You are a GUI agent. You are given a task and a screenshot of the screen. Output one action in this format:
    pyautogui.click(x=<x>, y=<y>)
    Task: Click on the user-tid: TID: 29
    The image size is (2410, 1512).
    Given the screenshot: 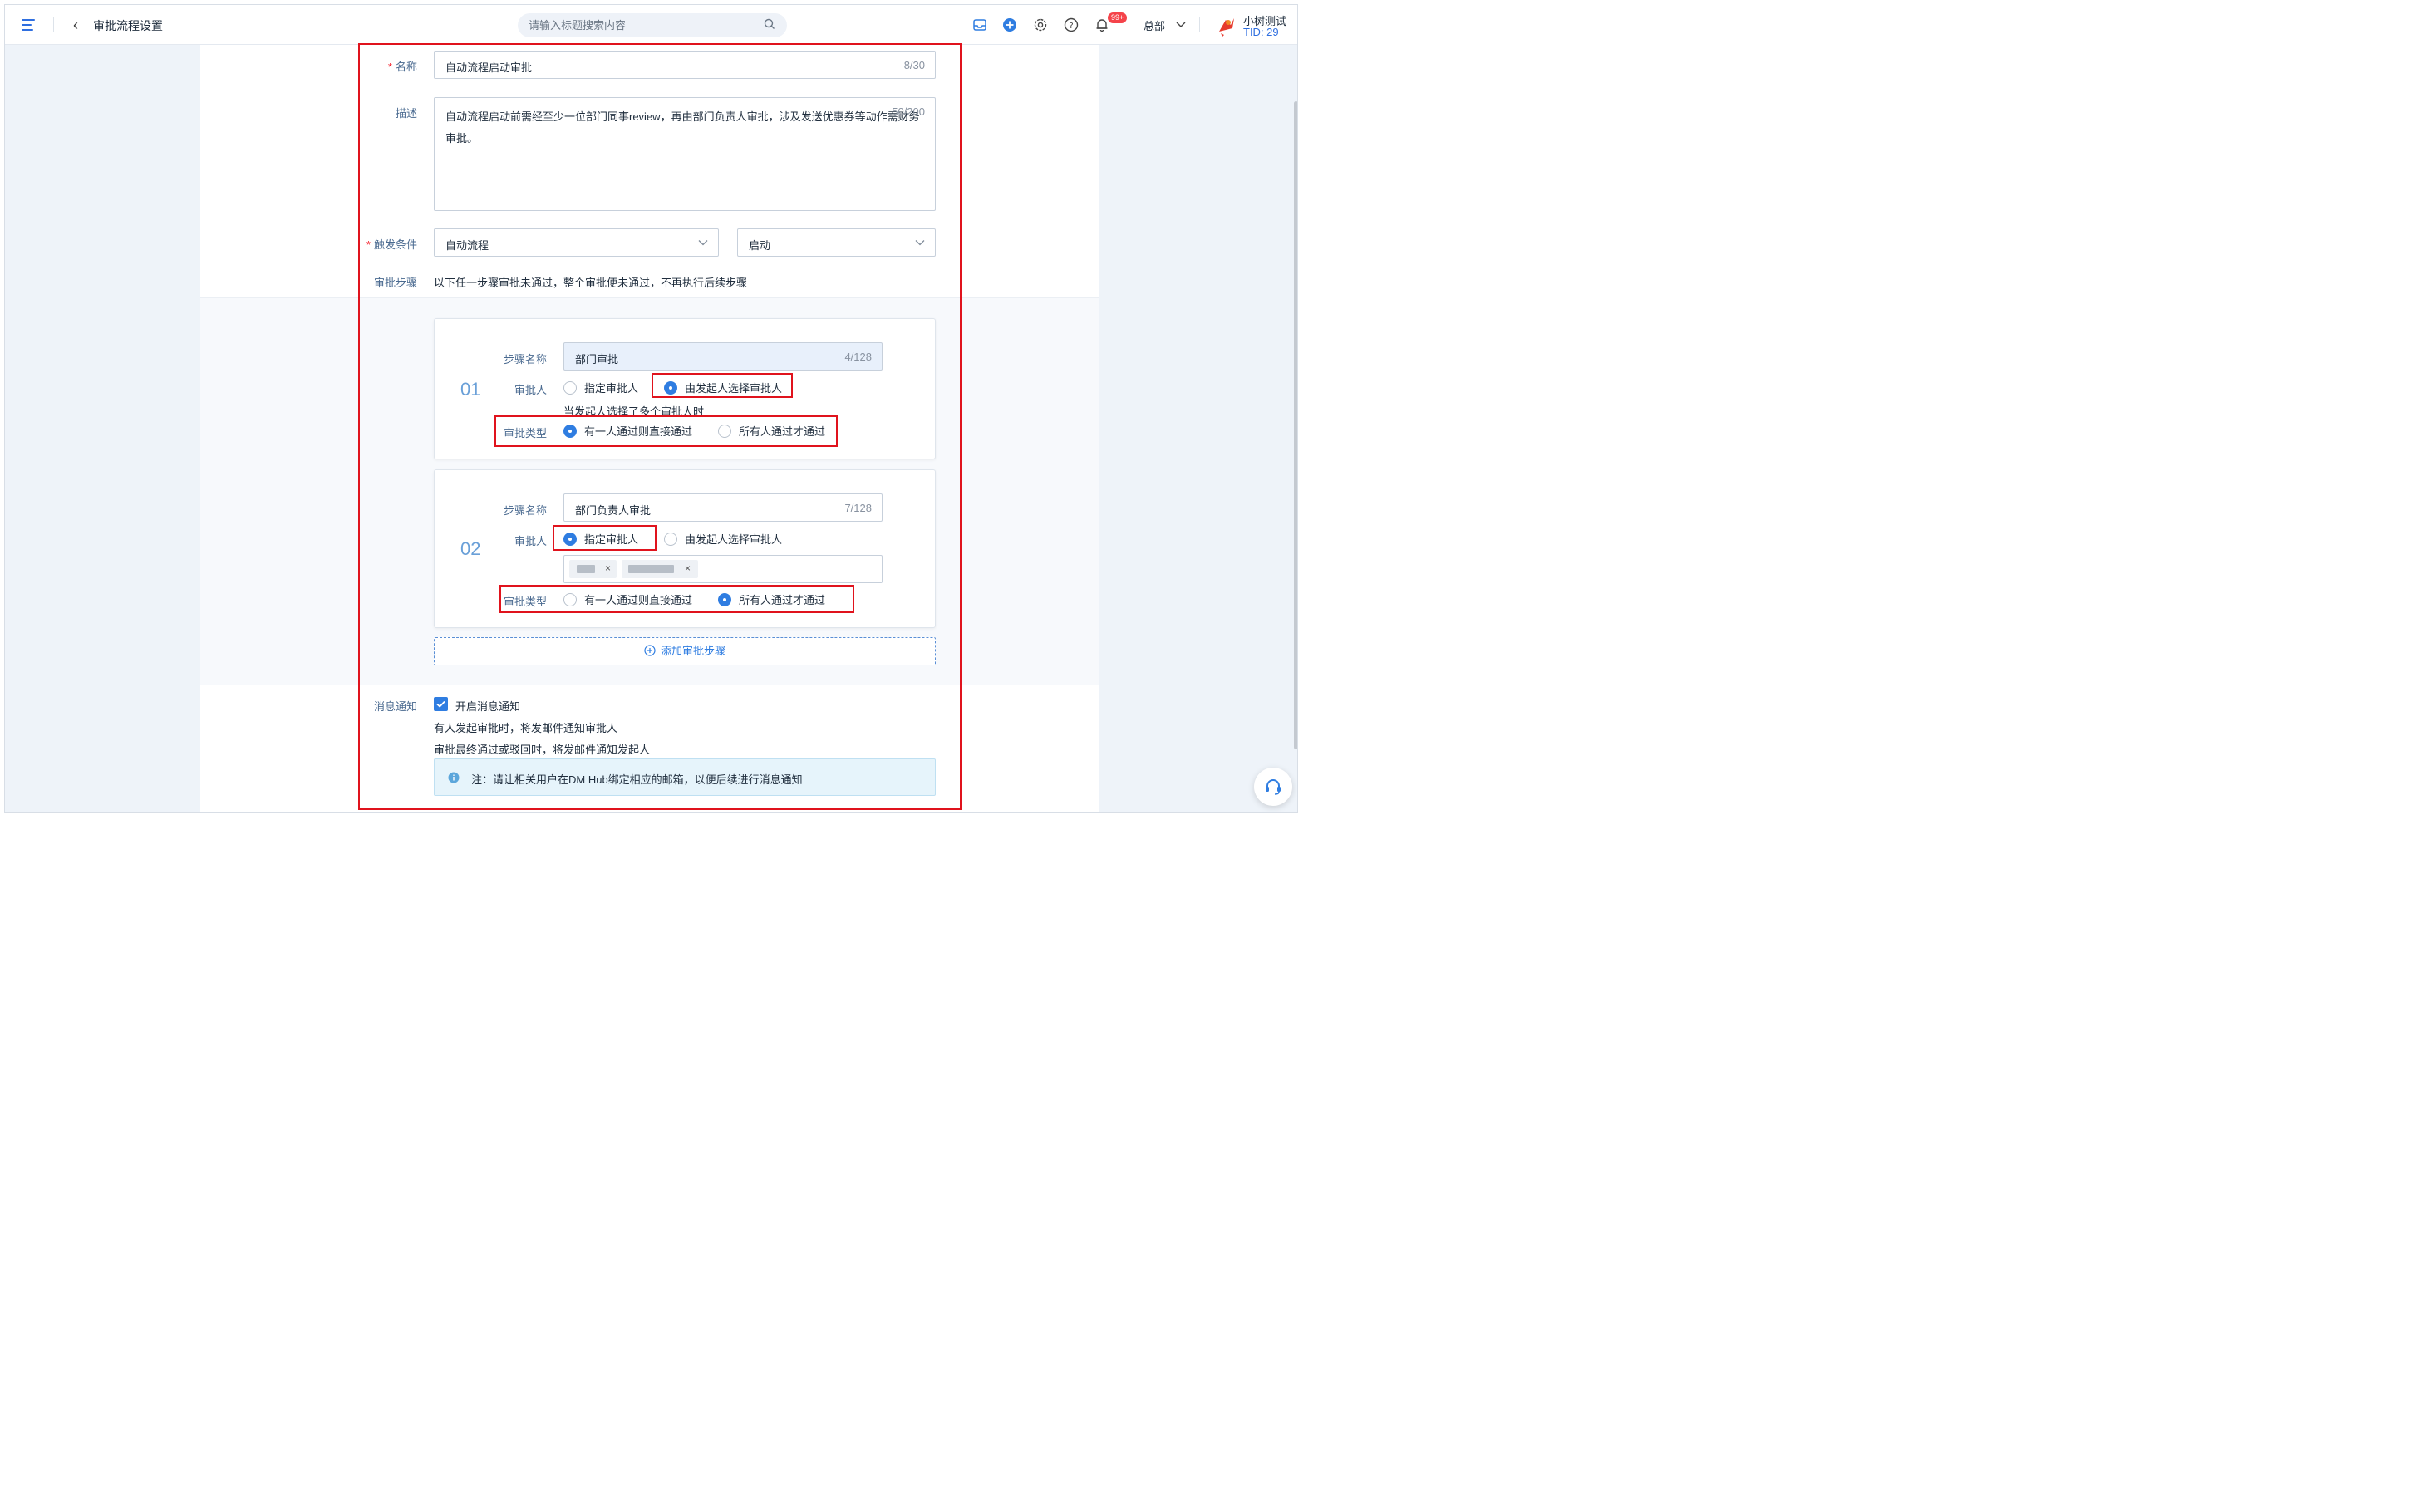 What is the action you would take?
    pyautogui.click(x=1261, y=32)
    